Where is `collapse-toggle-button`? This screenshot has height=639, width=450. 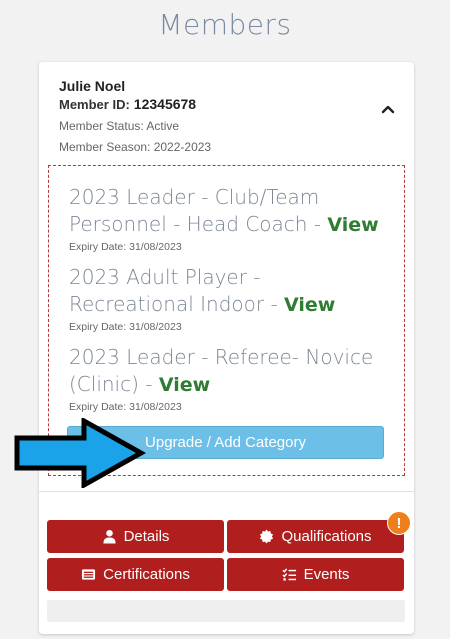
collapse-toggle-button is located at coordinates (388, 109).